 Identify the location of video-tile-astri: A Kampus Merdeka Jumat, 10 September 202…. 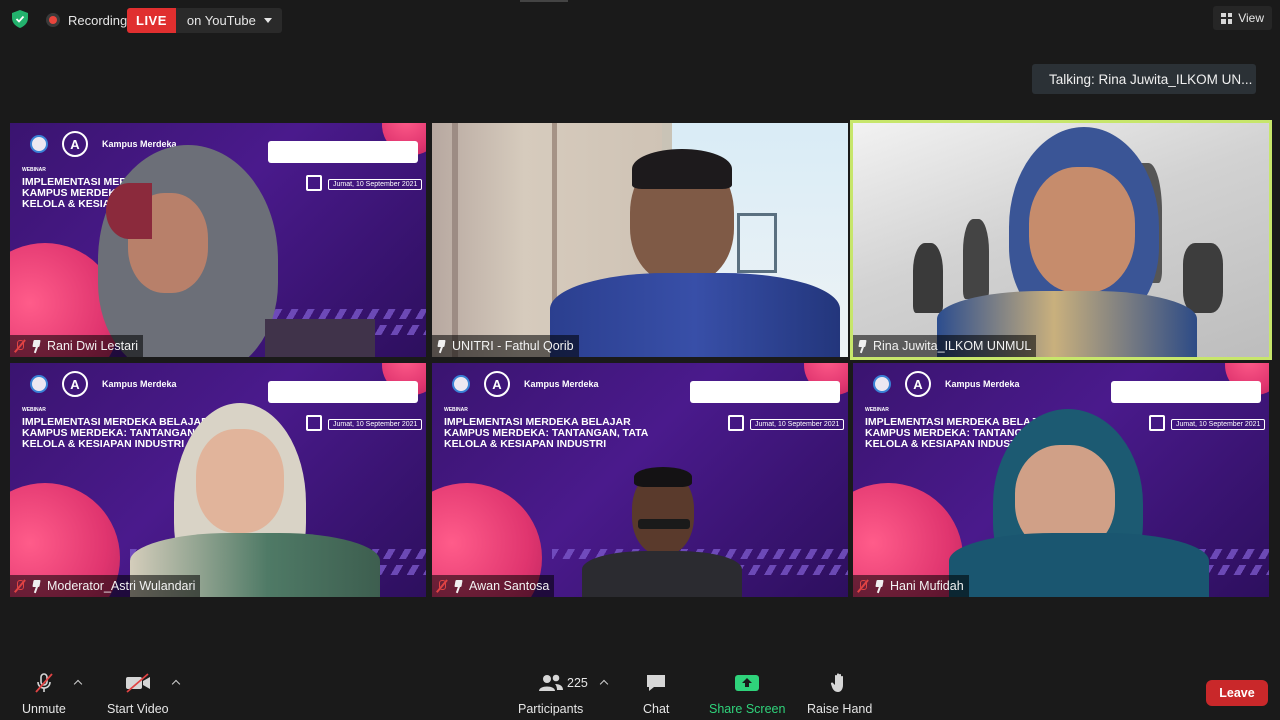
(218, 480).